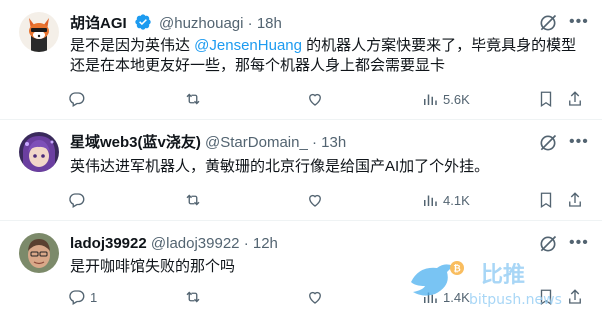 The width and height of the screenshot is (602, 323). What do you see at coordinates (437, 278) in the screenshot?
I see `bird-logo-icon: ₿` at bounding box center [437, 278].